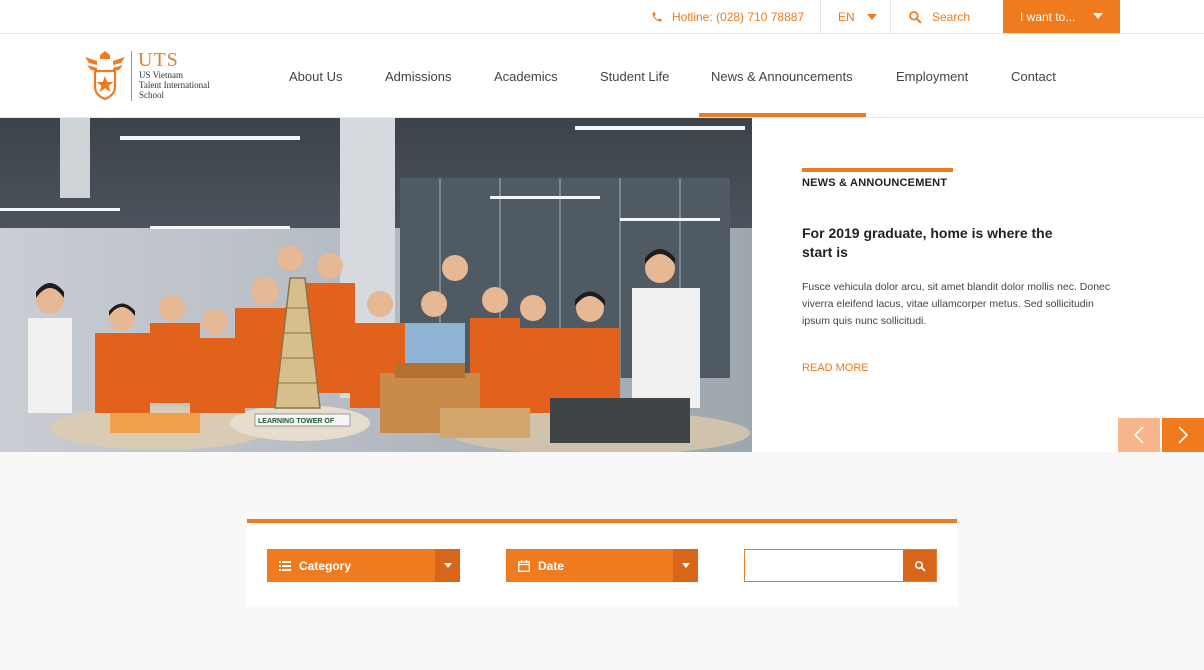  Describe the element at coordinates (877, 170) in the screenshot. I see `accent-line` at that location.